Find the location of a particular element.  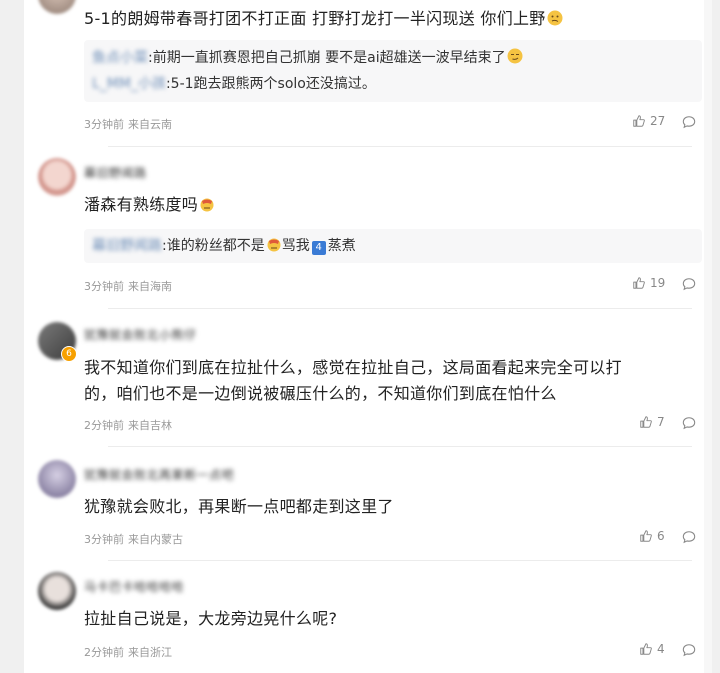

like-button: 27 is located at coordinates (648, 121).